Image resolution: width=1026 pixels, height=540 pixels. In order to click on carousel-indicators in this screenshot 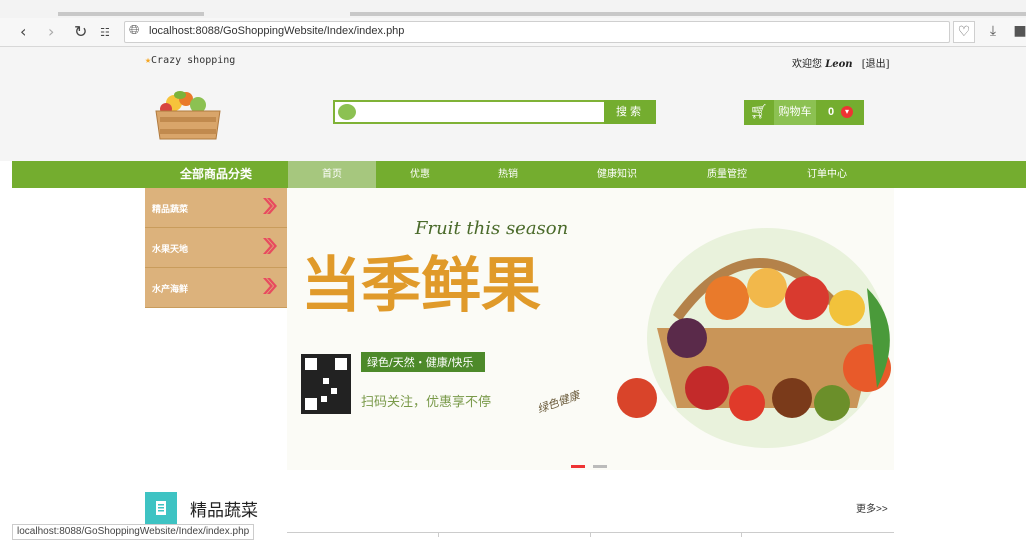, I will do `click(593, 464)`.